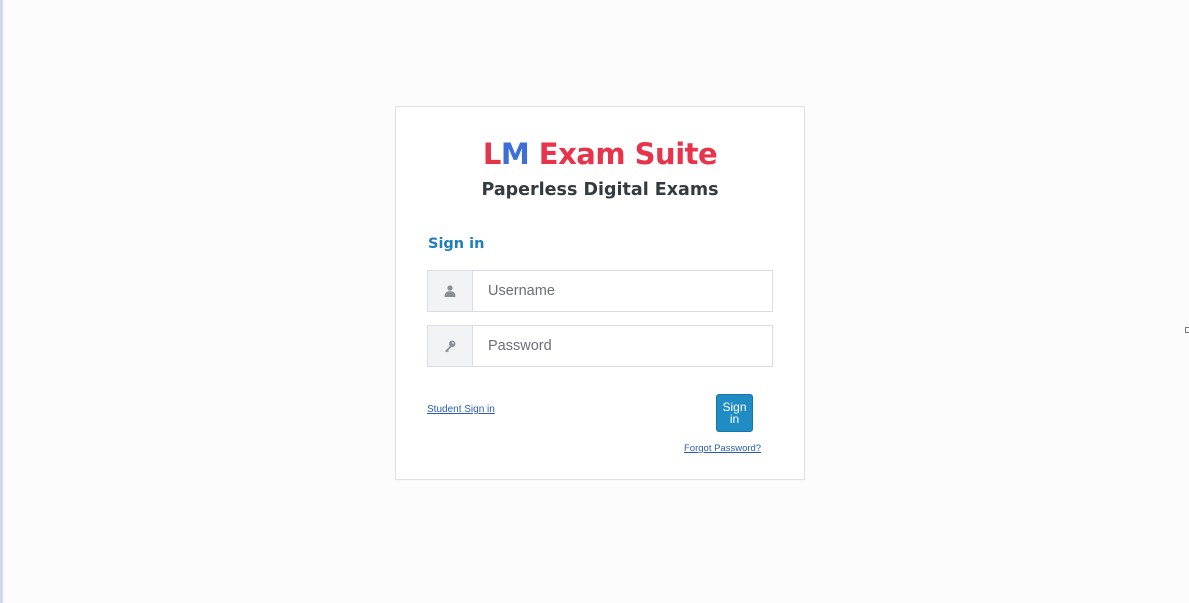 The width and height of the screenshot is (1189, 603). Describe the element at coordinates (461, 409) in the screenshot. I see `student-sign-in-link: Student Sign in` at that location.